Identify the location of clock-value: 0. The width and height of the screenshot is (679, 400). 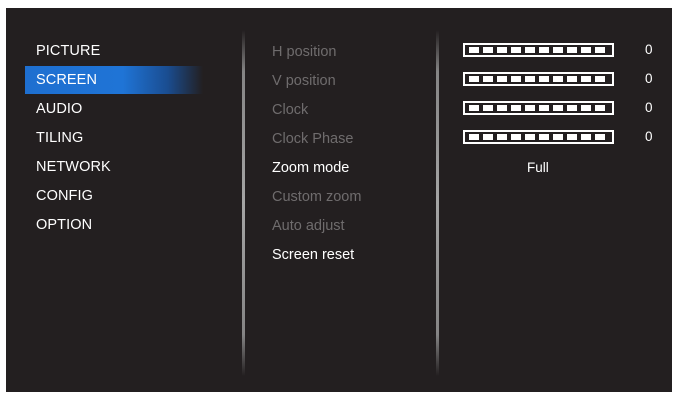
(649, 107).